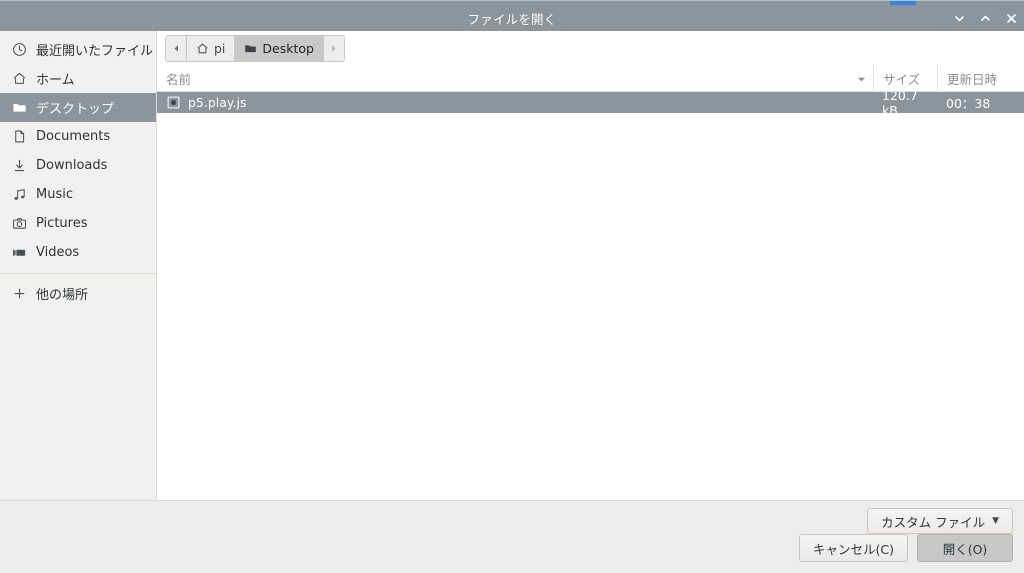 This screenshot has width=1024, height=573. I want to click on close-icon, so click(1011, 18).